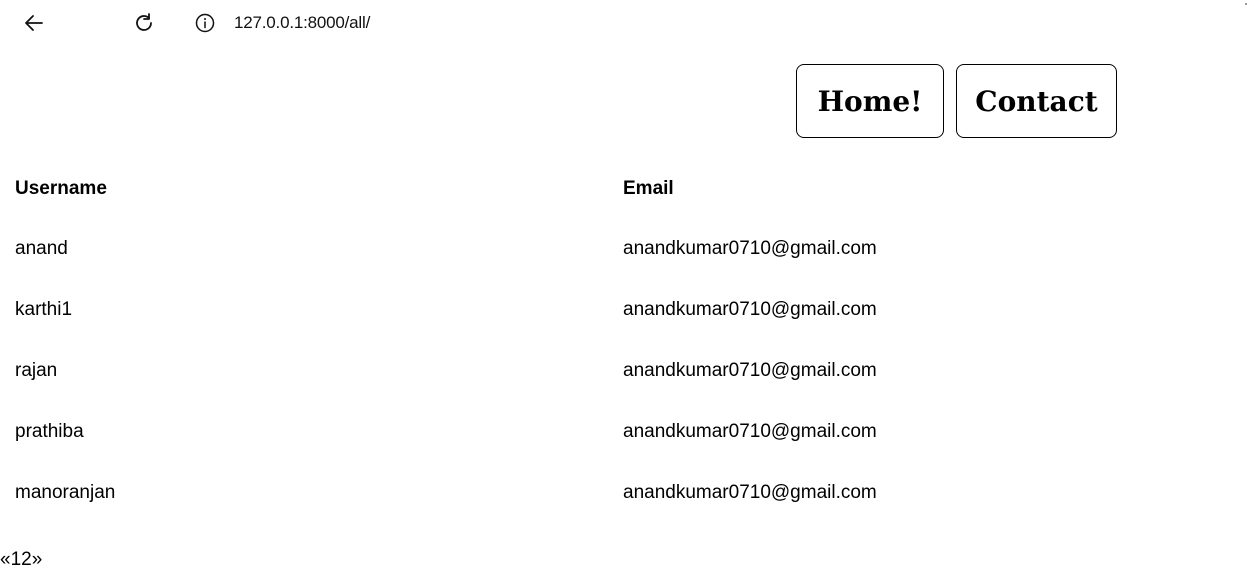 The width and height of the screenshot is (1253, 575). I want to click on username-cell: karthi1, so click(44, 309).